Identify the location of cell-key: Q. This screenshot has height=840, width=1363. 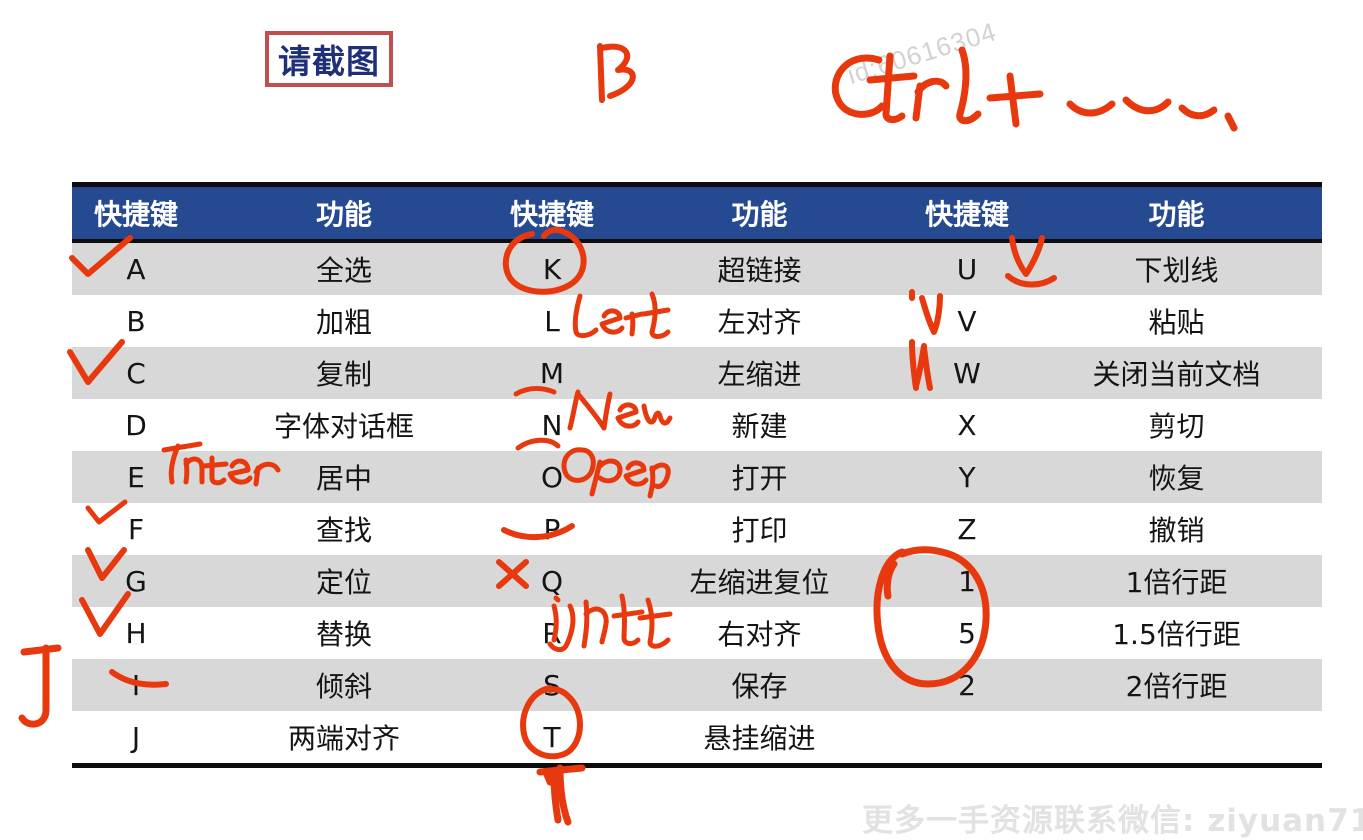
(552, 581).